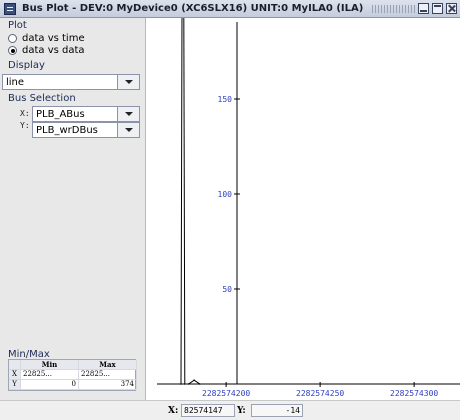 The image size is (460, 420). Describe the element at coordinates (17, 25) in the screenshot. I see `plot-group-title: Plot` at that location.